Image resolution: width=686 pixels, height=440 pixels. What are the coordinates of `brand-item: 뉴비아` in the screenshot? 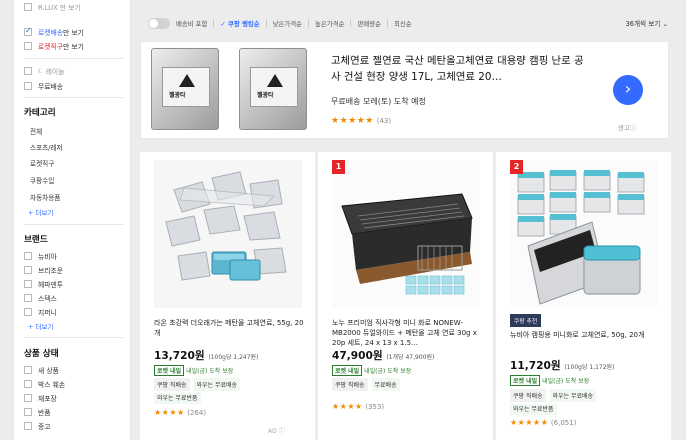 It's located at (40, 256).